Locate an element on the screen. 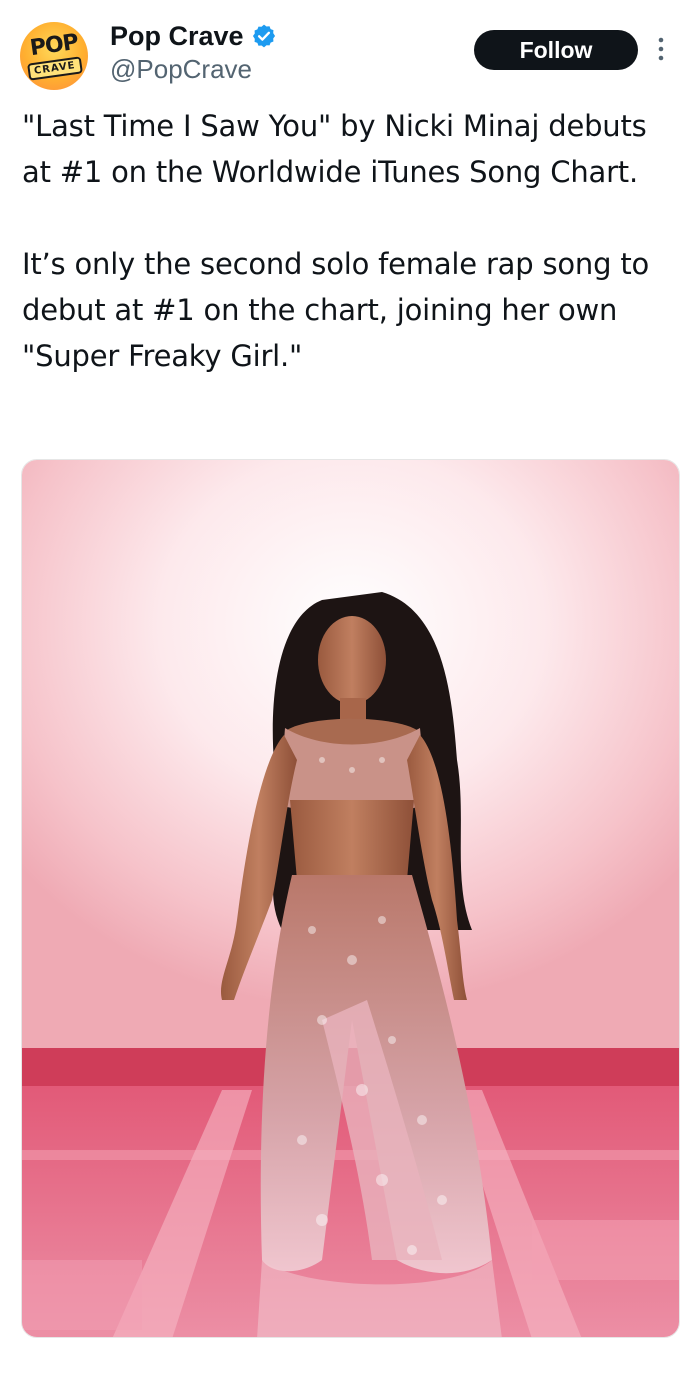  follow-button: Follow is located at coordinates (556, 50).